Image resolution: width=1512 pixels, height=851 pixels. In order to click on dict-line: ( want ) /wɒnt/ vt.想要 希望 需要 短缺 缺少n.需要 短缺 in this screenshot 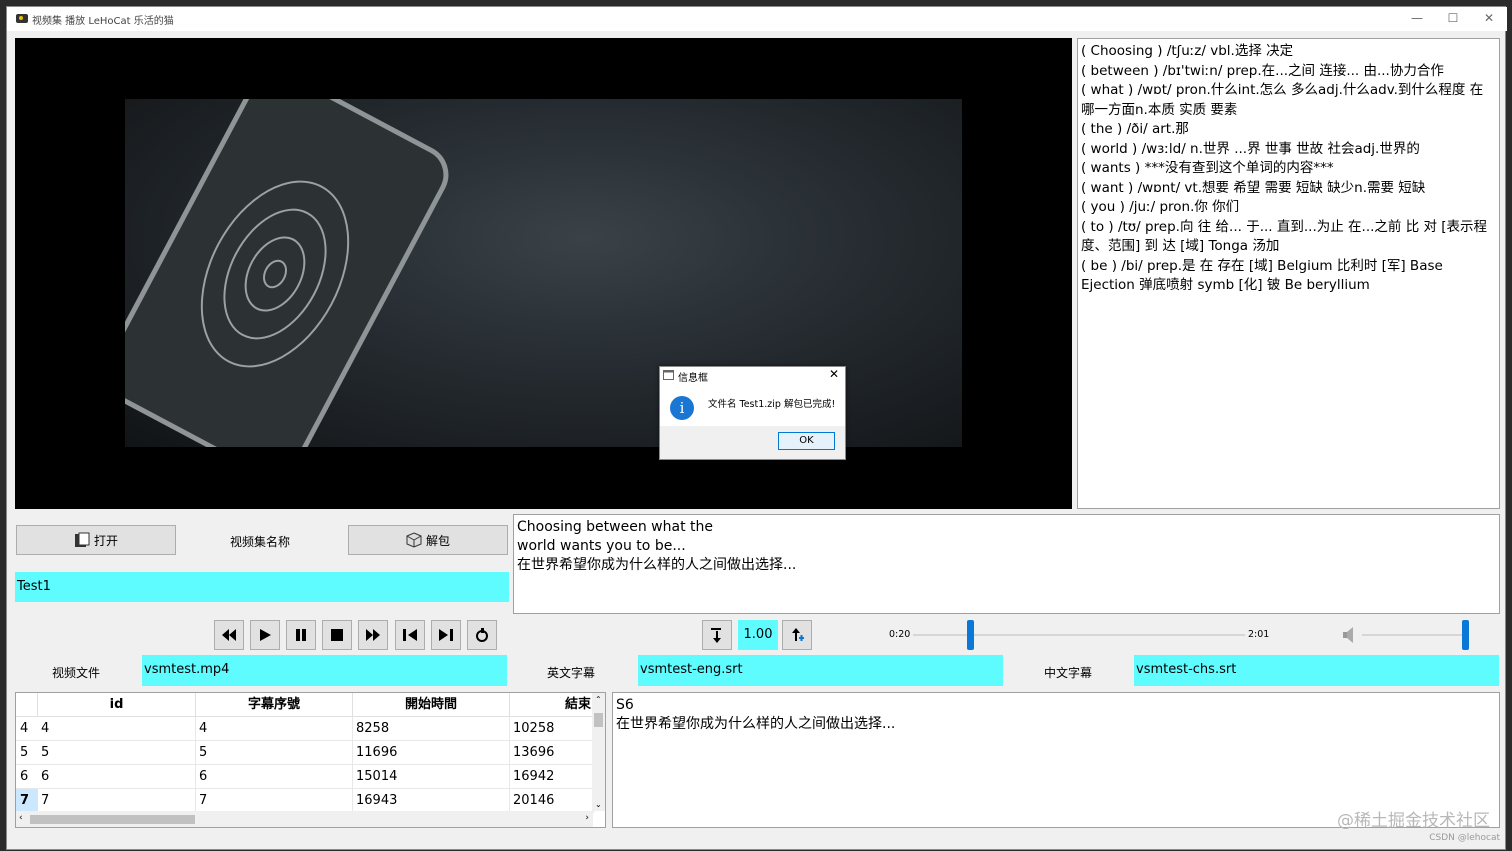, I will do `click(1253, 187)`.